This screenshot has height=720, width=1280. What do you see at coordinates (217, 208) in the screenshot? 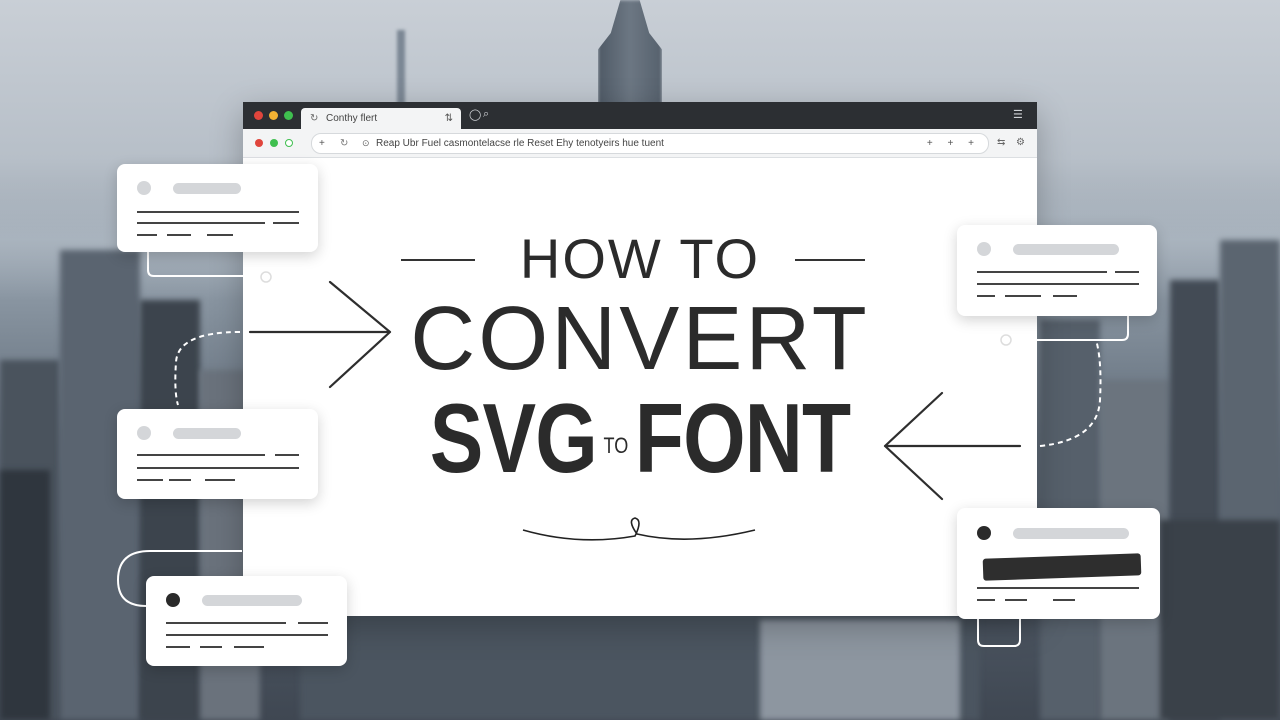
I see `floating-card-top-left` at bounding box center [217, 208].